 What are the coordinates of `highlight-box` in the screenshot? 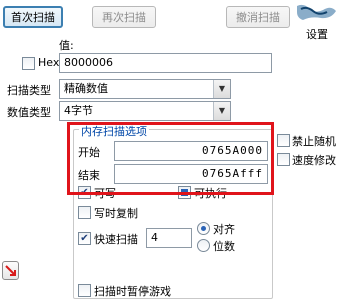 It's located at (170, 158).